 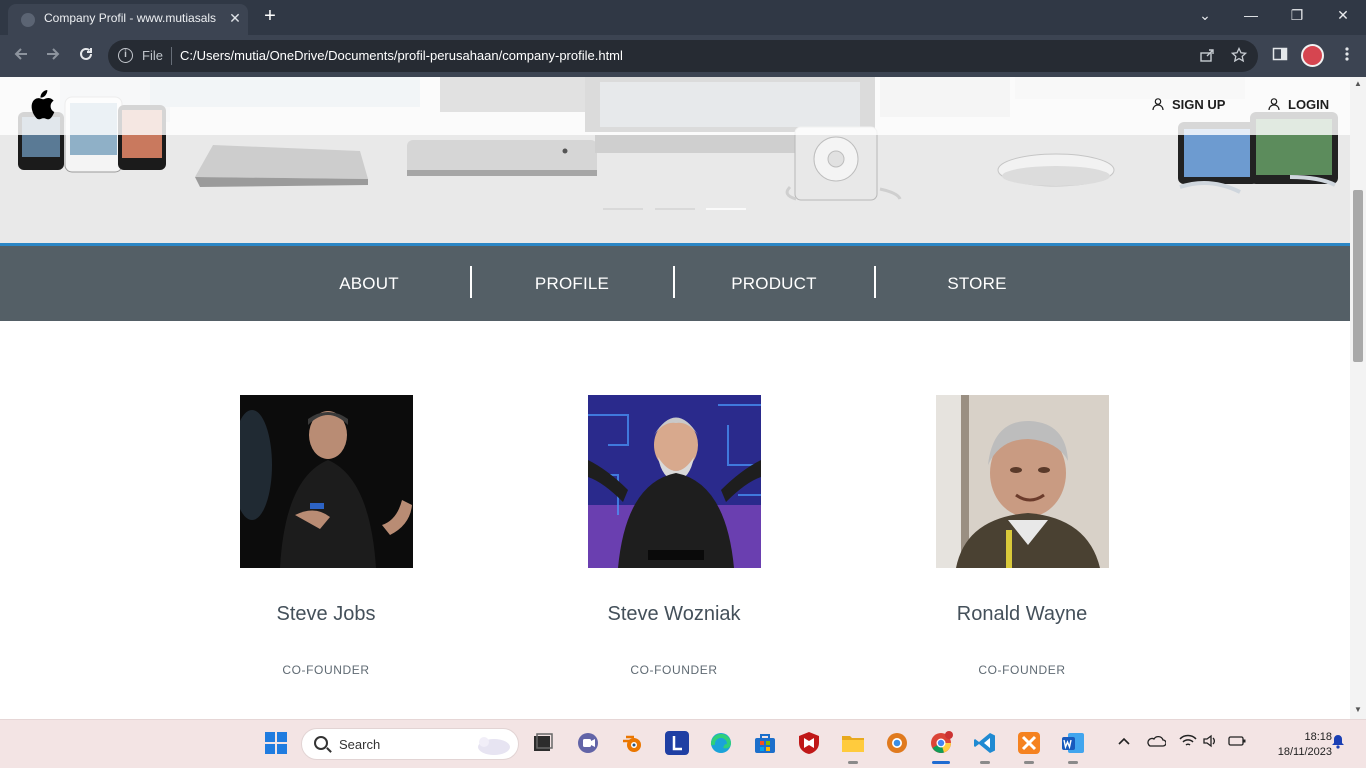 What do you see at coordinates (28, 20) in the screenshot?
I see `globe-icon` at bounding box center [28, 20].